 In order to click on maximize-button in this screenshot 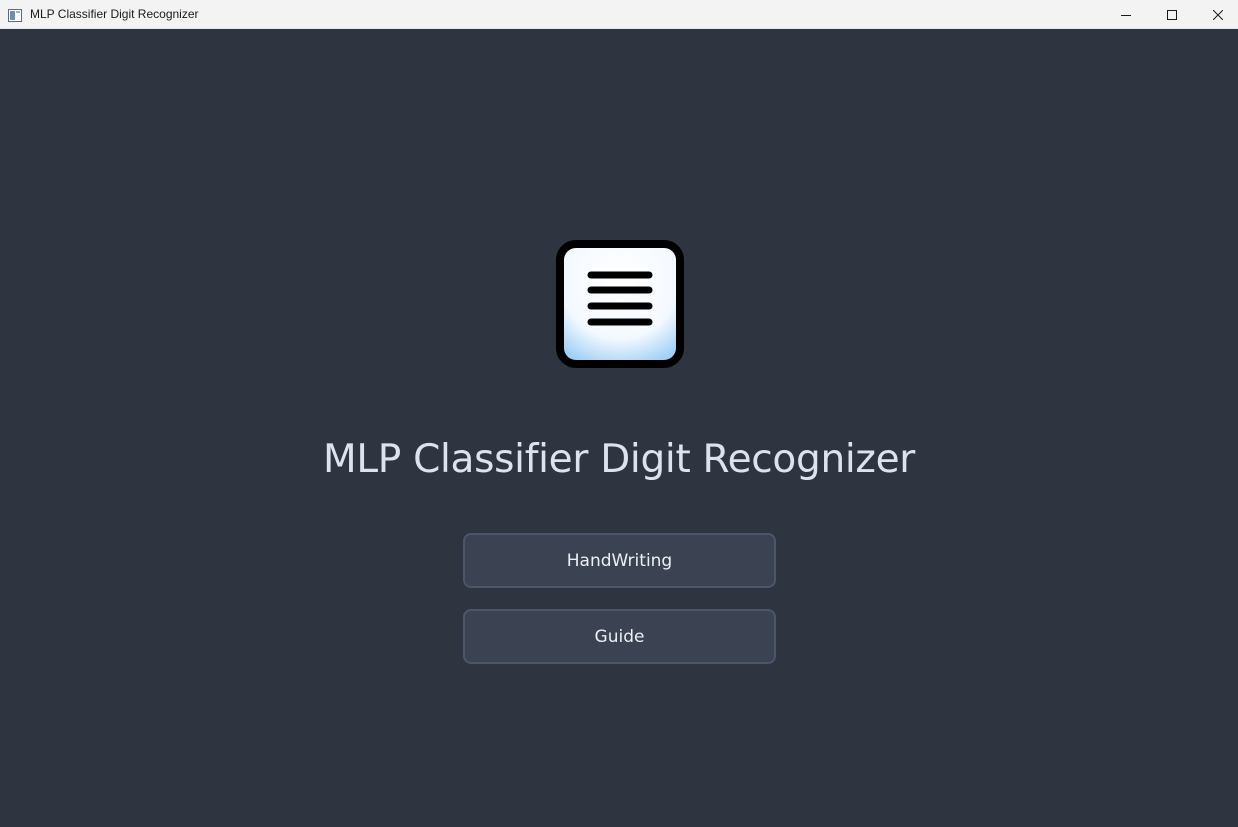, I will do `click(1172, 14)`.